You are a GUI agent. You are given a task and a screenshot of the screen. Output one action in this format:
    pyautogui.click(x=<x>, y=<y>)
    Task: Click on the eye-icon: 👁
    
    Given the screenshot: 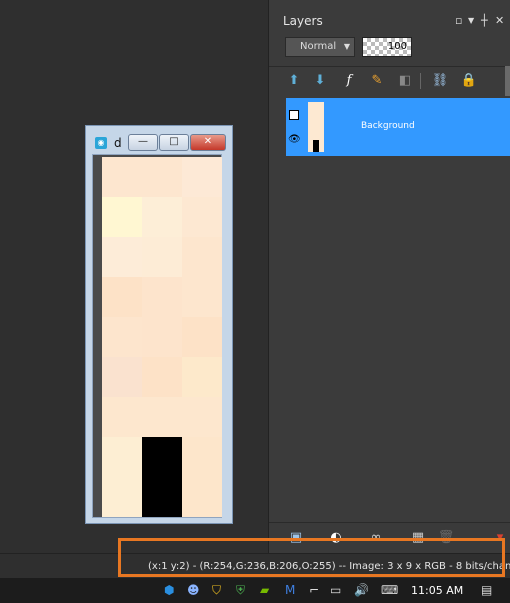 What is the action you would take?
    pyautogui.click(x=294, y=139)
    